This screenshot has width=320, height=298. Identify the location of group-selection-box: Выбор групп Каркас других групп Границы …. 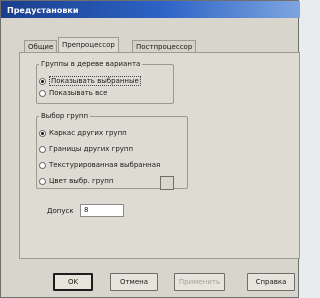
(112, 151).